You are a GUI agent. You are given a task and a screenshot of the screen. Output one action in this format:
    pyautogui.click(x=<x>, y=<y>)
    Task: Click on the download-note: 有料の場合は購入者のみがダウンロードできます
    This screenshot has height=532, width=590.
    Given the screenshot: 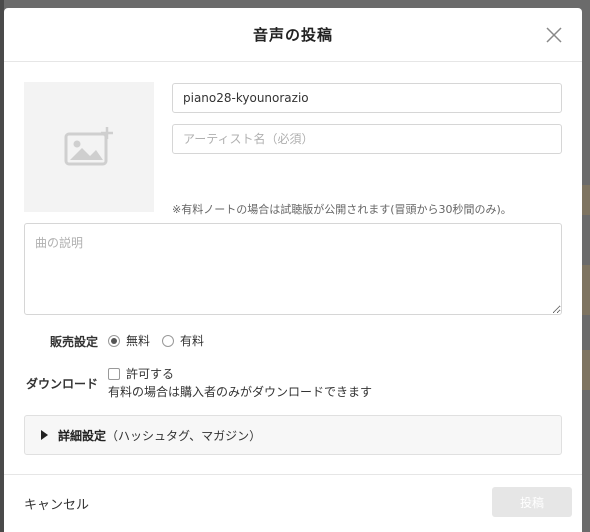 What is the action you would take?
    pyautogui.click(x=240, y=392)
    